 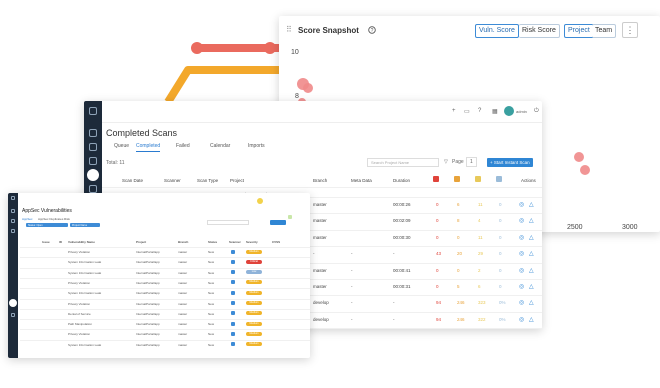 I want to click on vuln-name-cell: Denial of Service, so click(x=79, y=314).